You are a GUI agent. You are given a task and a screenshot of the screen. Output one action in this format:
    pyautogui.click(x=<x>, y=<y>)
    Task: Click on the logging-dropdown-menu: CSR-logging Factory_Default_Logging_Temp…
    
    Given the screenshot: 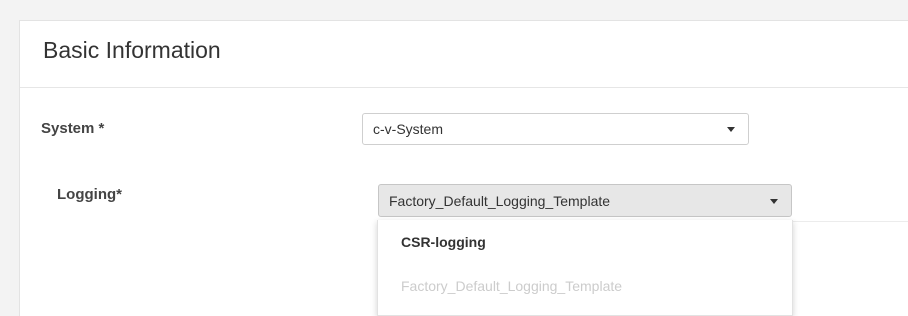 What is the action you would take?
    pyautogui.click(x=585, y=268)
    